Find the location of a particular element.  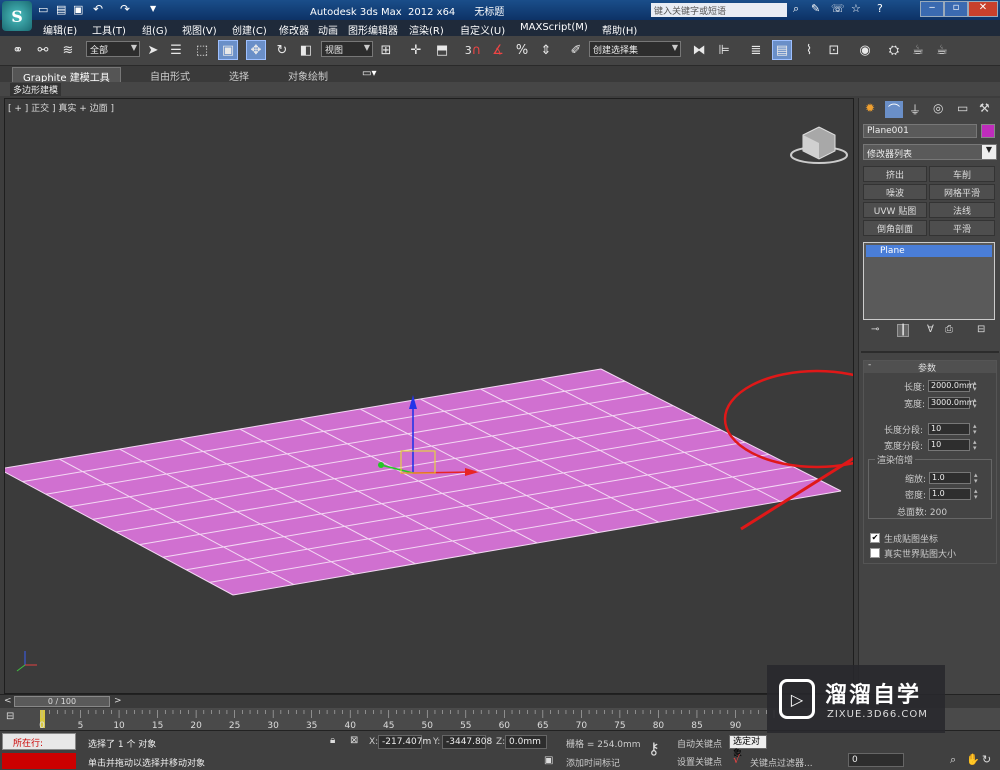

modifier-list-dropdown: 修改器列表 ▼ is located at coordinates (930, 152).